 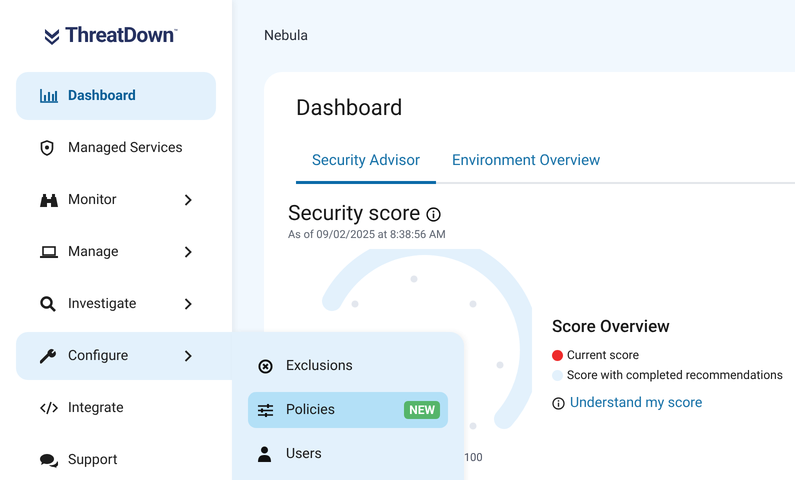 What do you see at coordinates (265, 410) in the screenshot?
I see `sliders-icon` at bounding box center [265, 410].